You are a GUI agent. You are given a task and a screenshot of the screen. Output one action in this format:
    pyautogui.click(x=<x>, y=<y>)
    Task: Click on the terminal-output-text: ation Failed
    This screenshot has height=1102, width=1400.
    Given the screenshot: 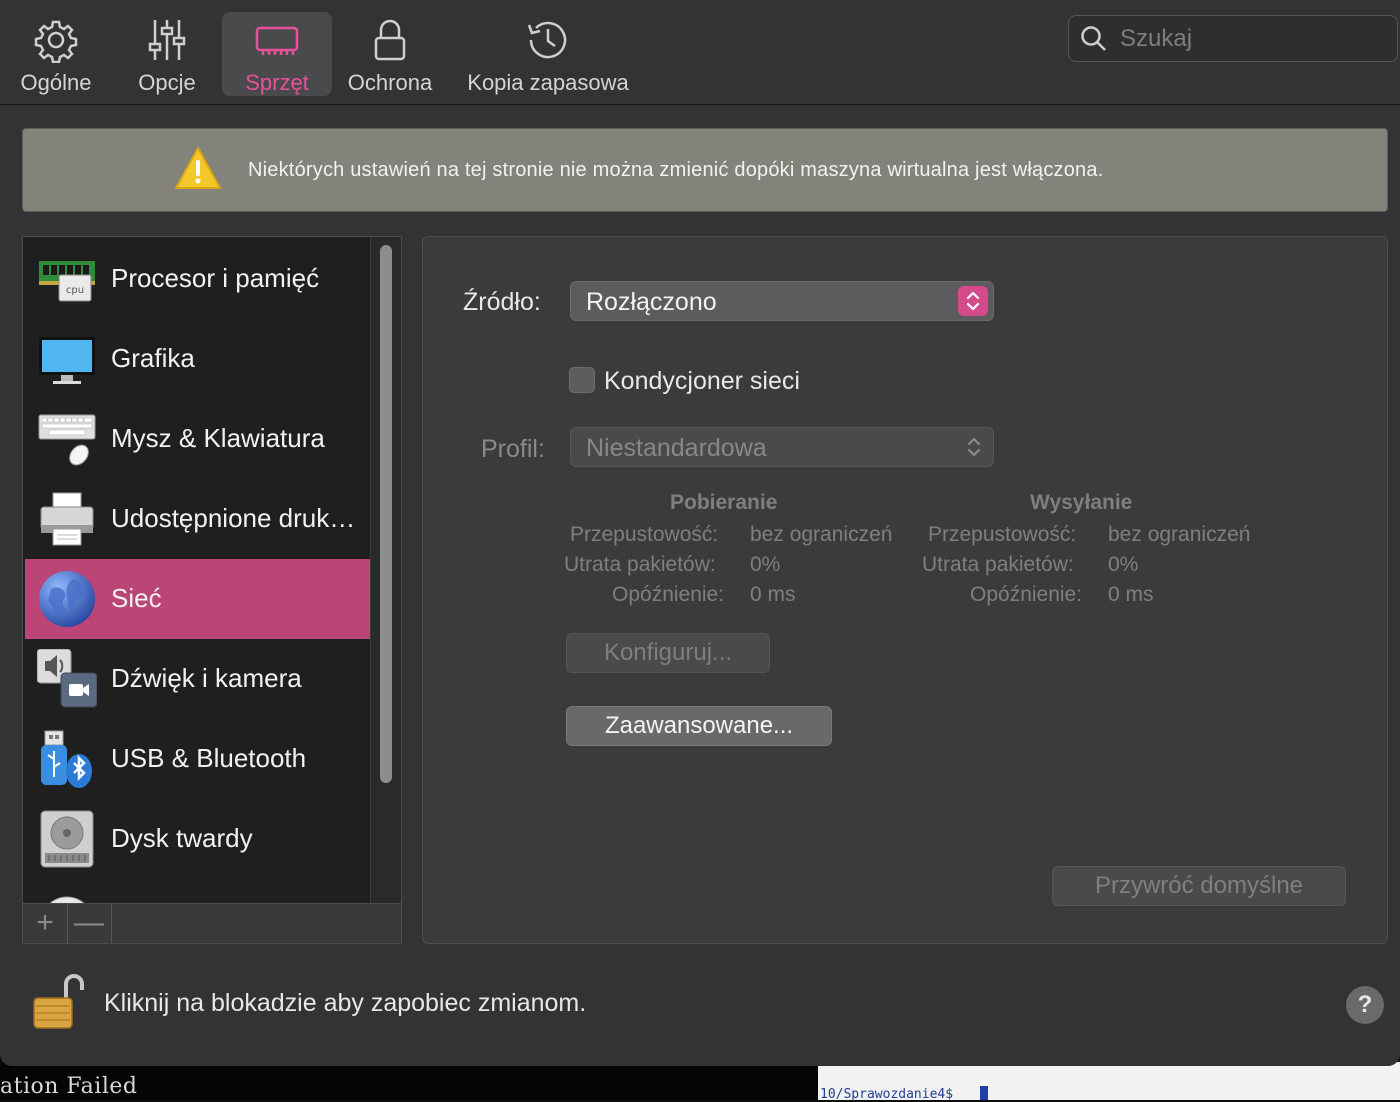 What is the action you would take?
    pyautogui.click(x=69, y=1086)
    